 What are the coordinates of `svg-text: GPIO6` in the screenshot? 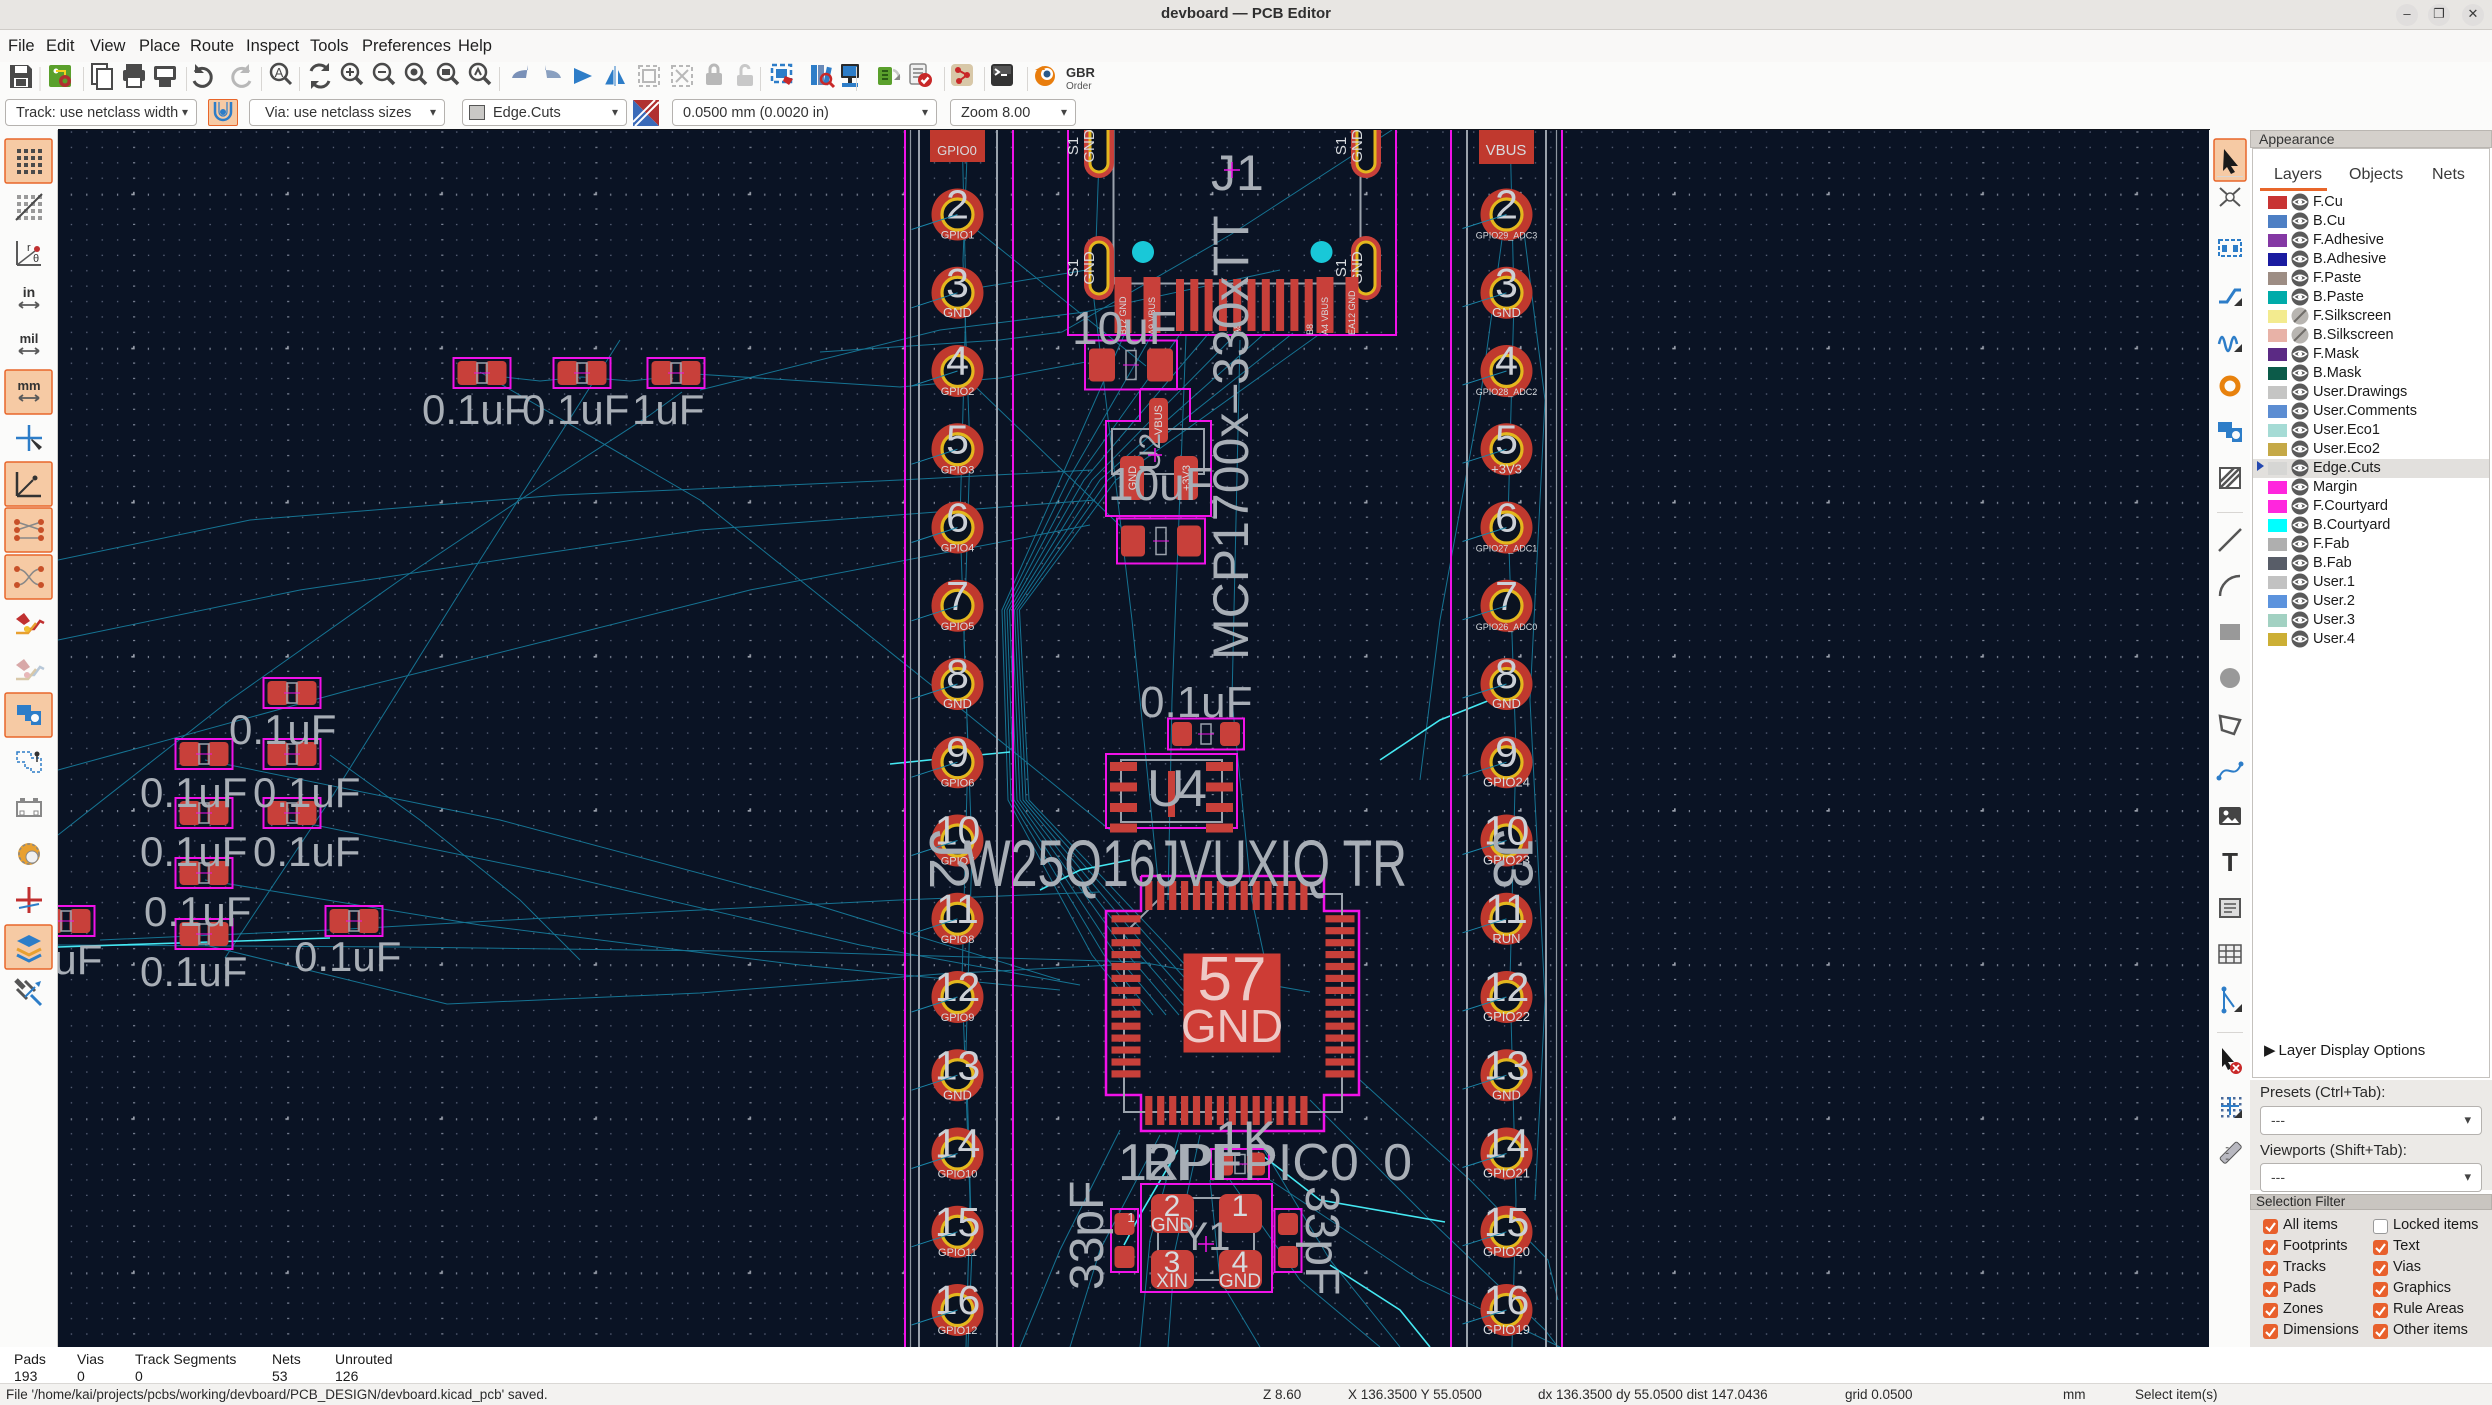 It's located at (958, 783).